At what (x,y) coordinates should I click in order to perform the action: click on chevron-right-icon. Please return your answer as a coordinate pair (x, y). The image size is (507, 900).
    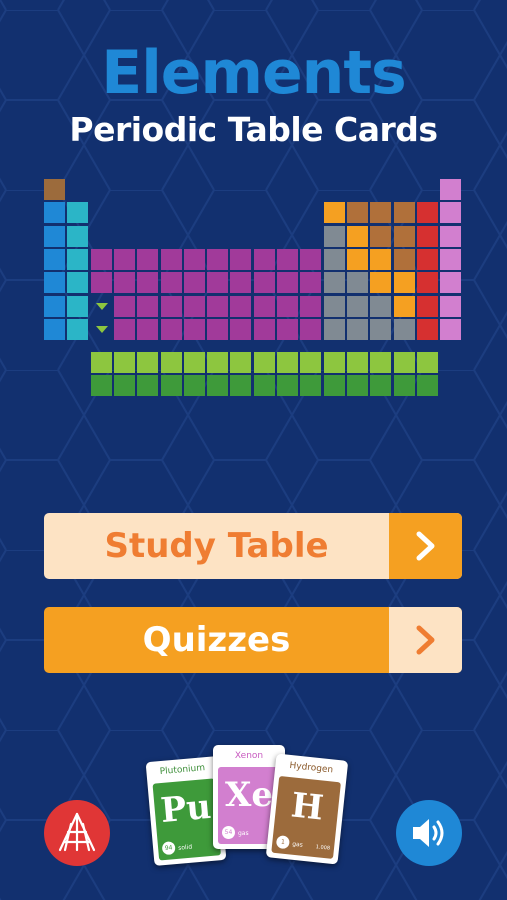
    Looking at the image, I should click on (425, 640).